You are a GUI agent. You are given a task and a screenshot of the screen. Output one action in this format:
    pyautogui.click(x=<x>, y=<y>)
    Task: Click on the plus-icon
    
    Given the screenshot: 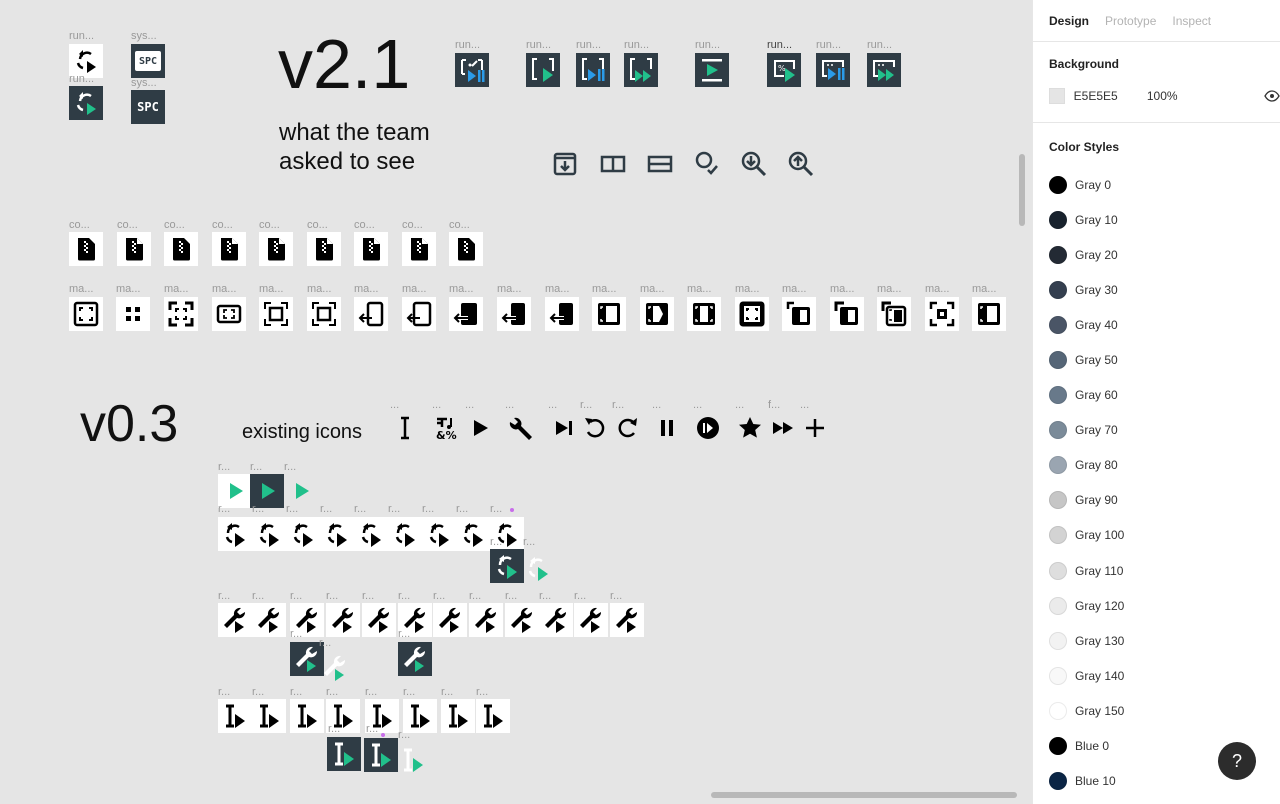 What is the action you would take?
    pyautogui.click(x=815, y=428)
    